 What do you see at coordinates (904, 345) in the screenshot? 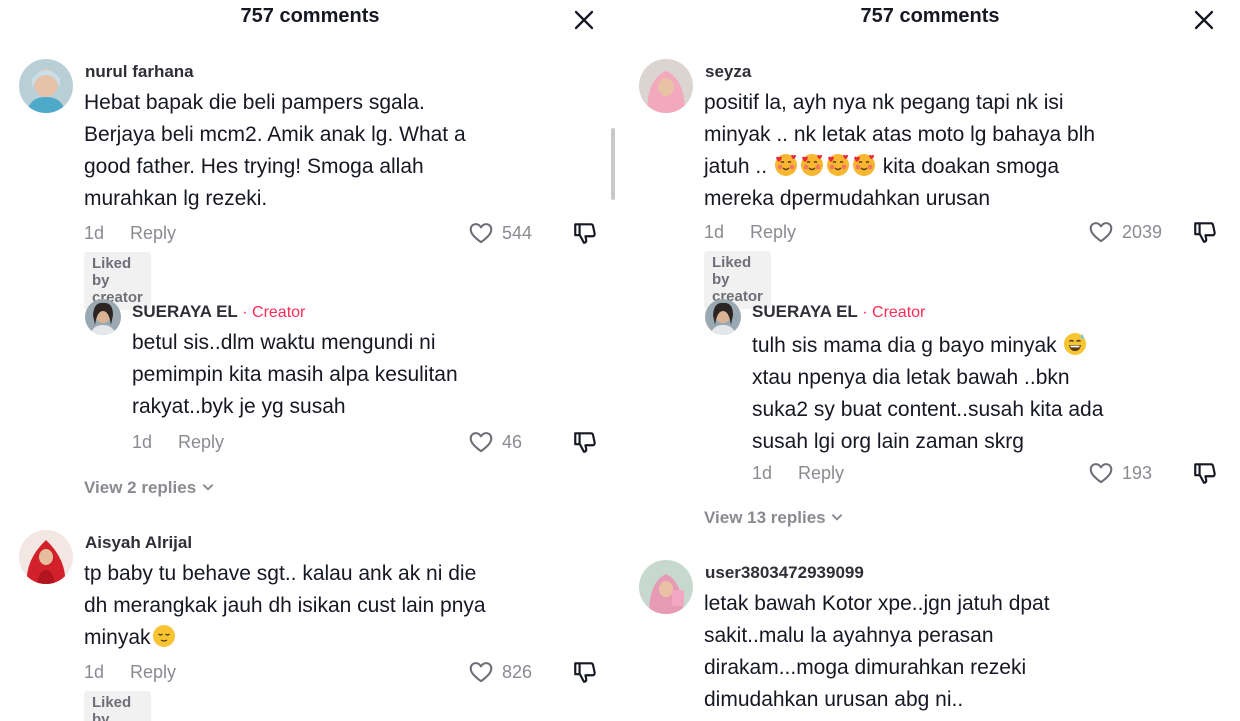
I see `comment-line-text: tulh sis mama dia g bayo minyak` at bounding box center [904, 345].